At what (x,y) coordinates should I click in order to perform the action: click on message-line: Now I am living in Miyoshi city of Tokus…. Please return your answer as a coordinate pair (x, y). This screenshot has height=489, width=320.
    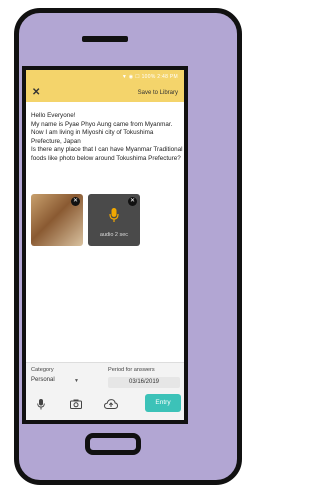
    Looking at the image, I should click on (92, 133).